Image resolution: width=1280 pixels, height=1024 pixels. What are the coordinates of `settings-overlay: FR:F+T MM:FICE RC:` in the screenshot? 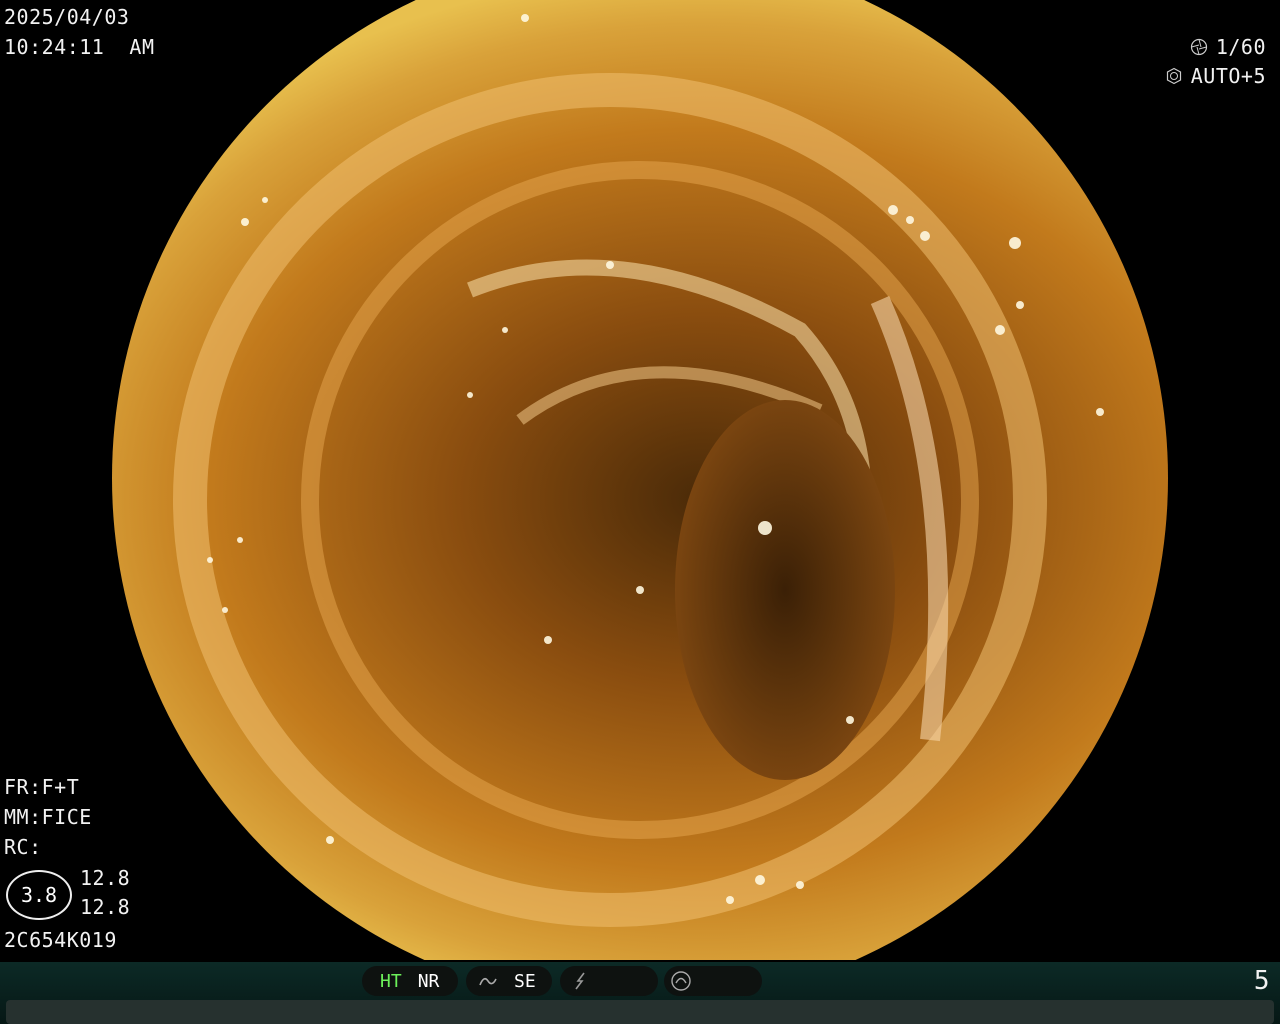 It's located at (48, 817).